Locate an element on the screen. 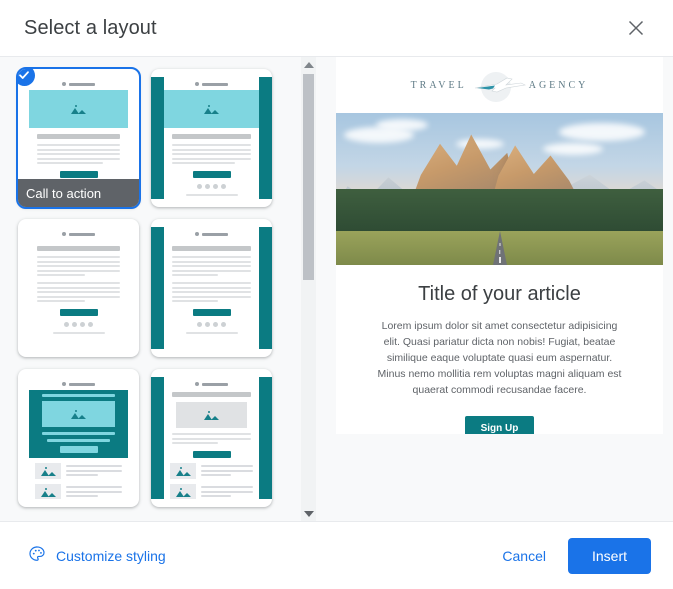 The height and width of the screenshot is (589, 673). palette-icon is located at coordinates (37, 555).